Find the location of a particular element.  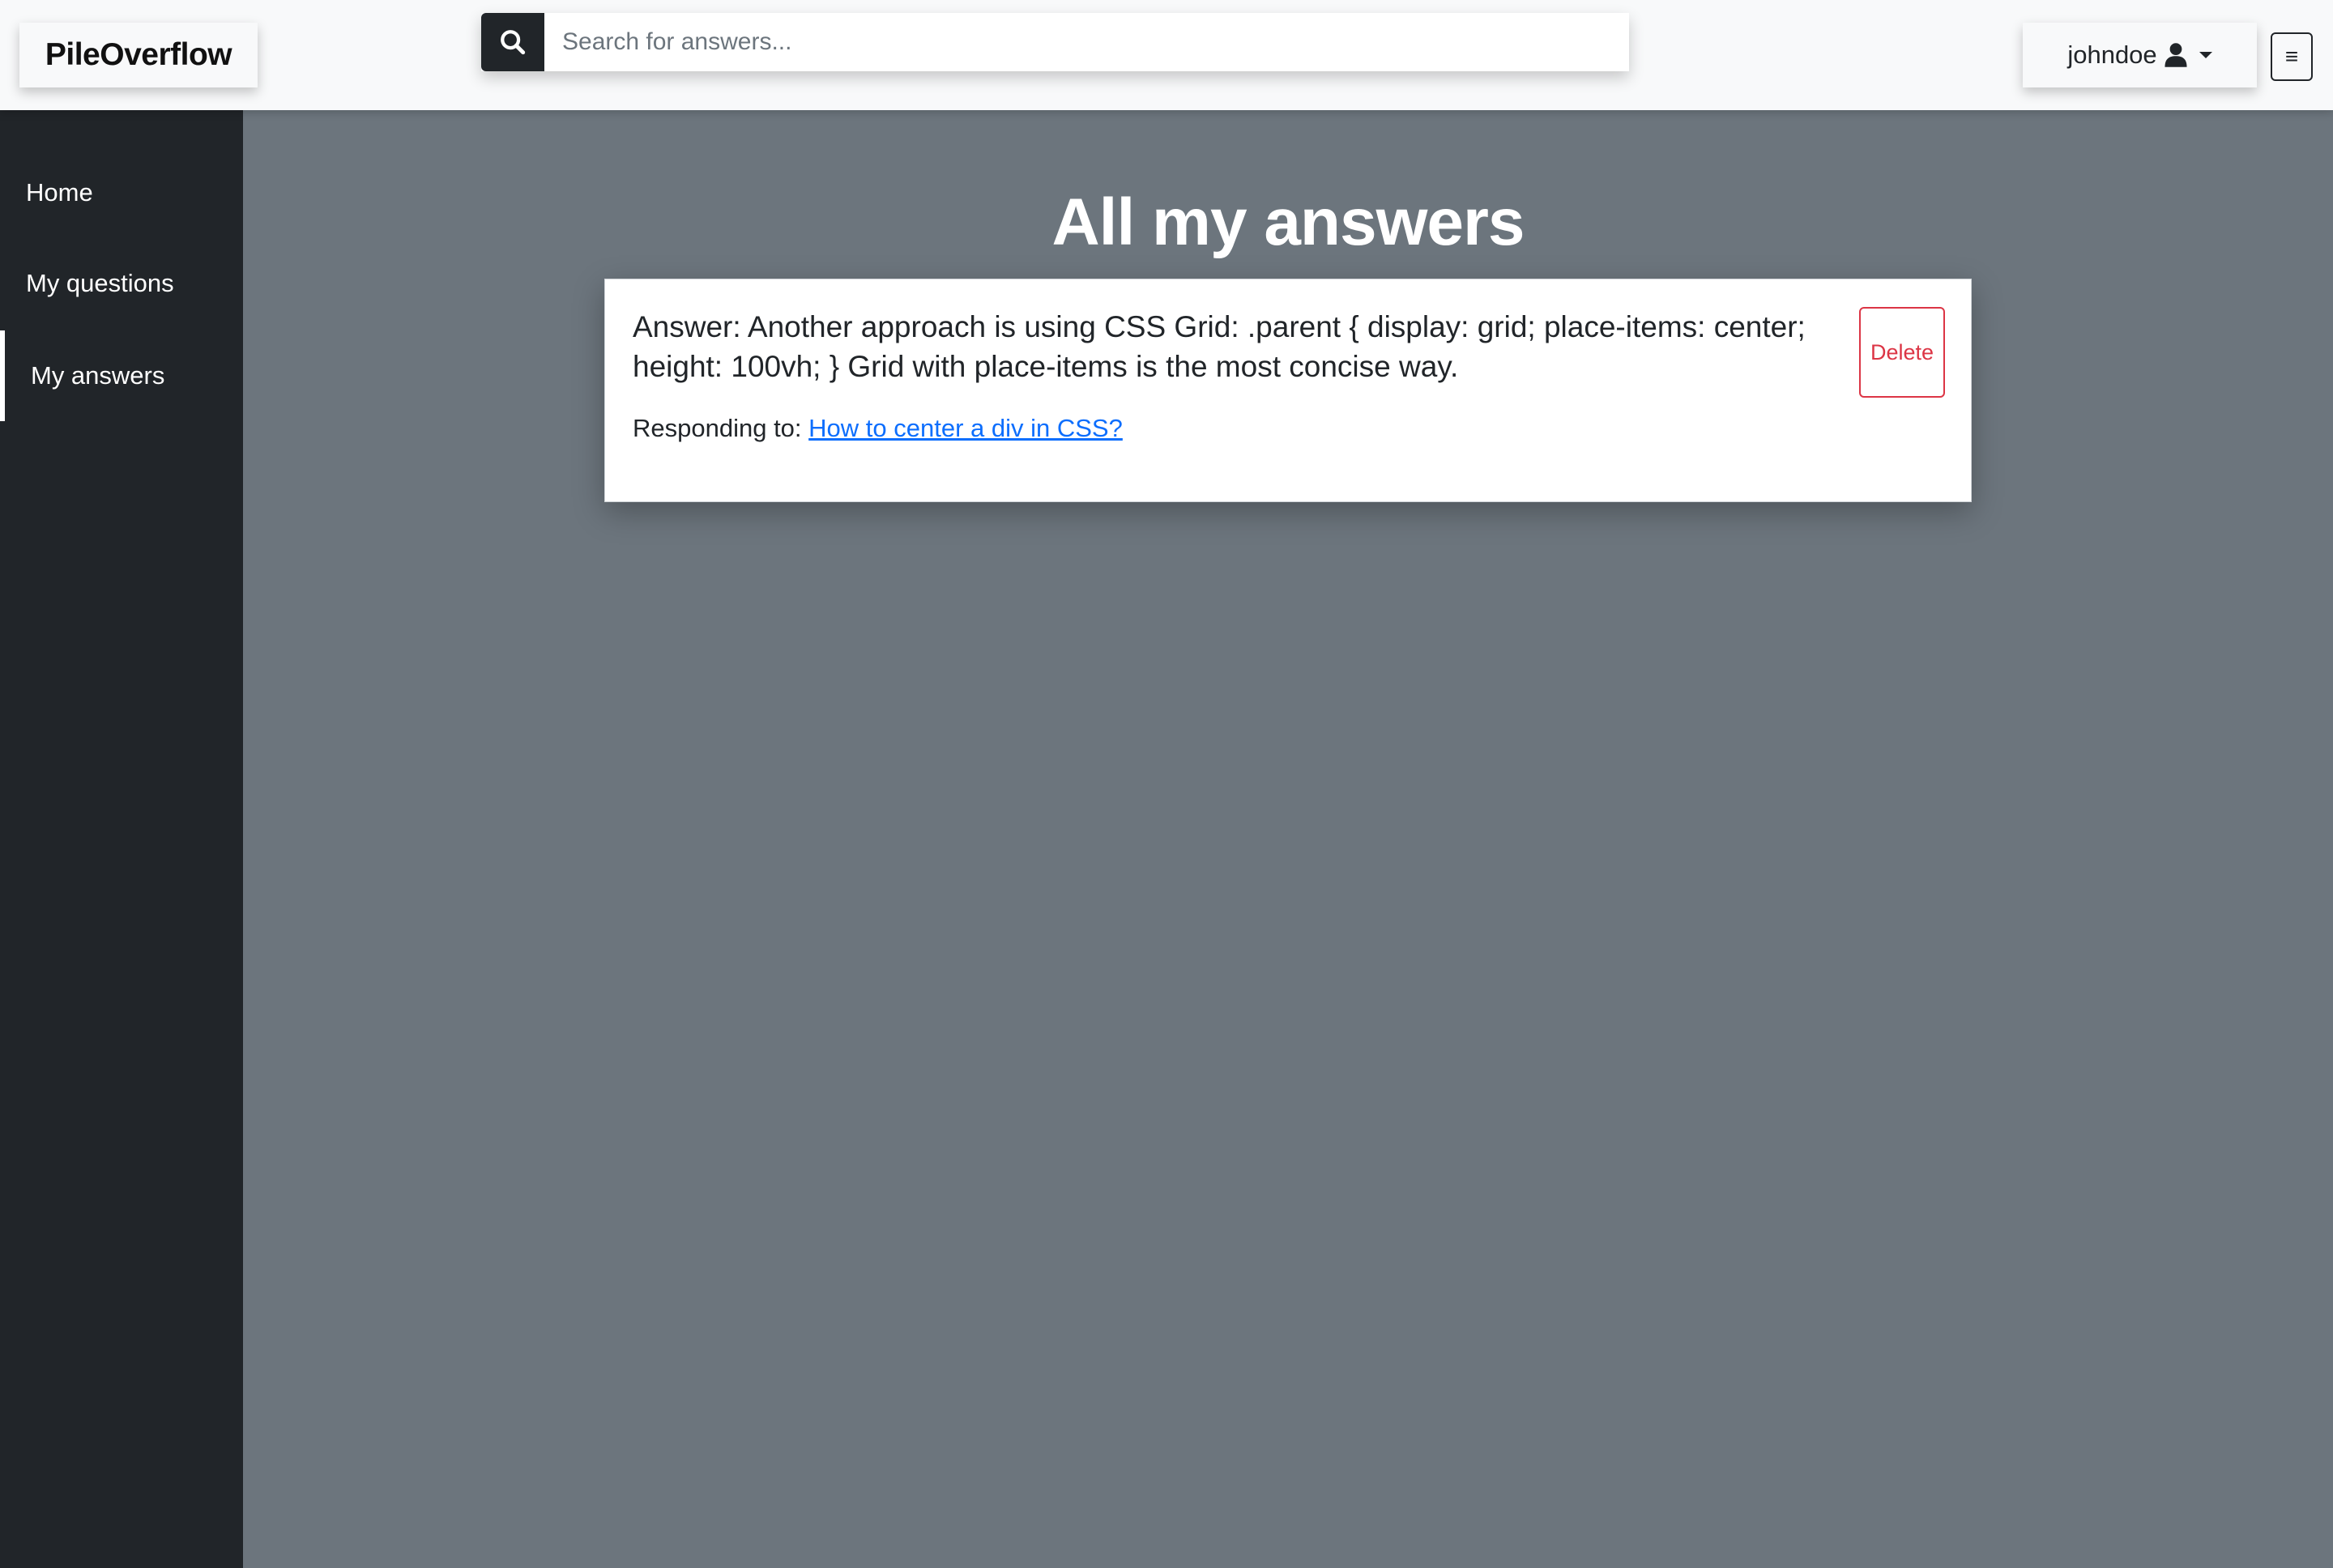

user-menu-button: johndoe is located at coordinates (2140, 55).